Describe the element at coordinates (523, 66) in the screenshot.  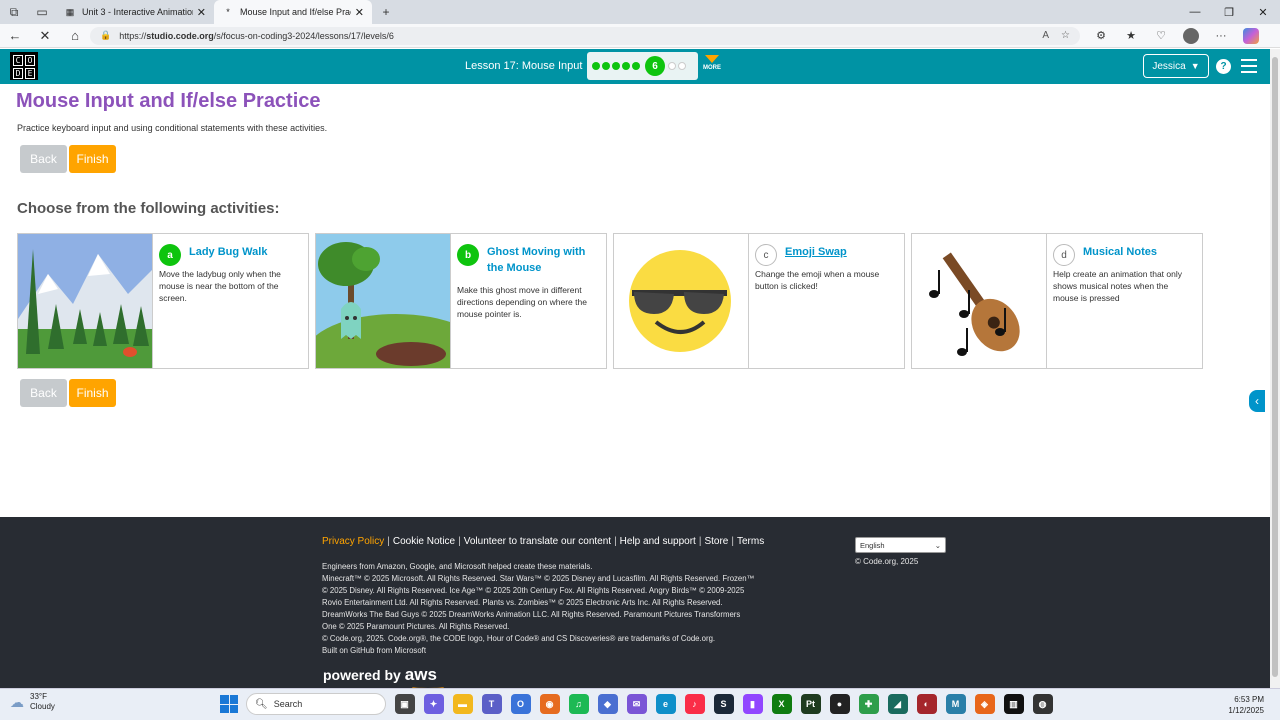
I see `lesson-title: Lesson 17: Mouse Input` at that location.